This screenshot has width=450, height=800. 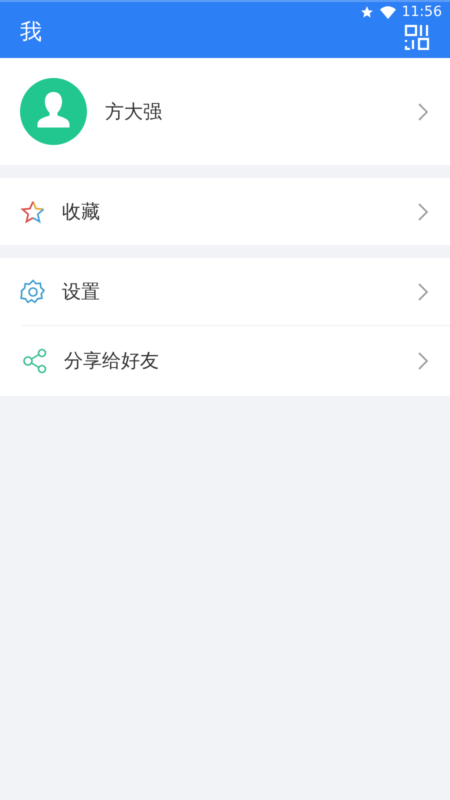 I want to click on qr-code-icon, so click(x=417, y=37).